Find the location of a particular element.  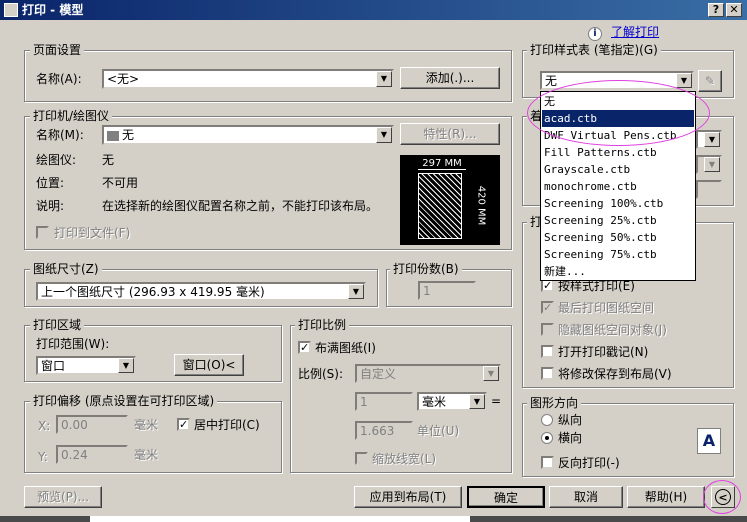

plot-range-value: 窗口 is located at coordinates (53, 366).